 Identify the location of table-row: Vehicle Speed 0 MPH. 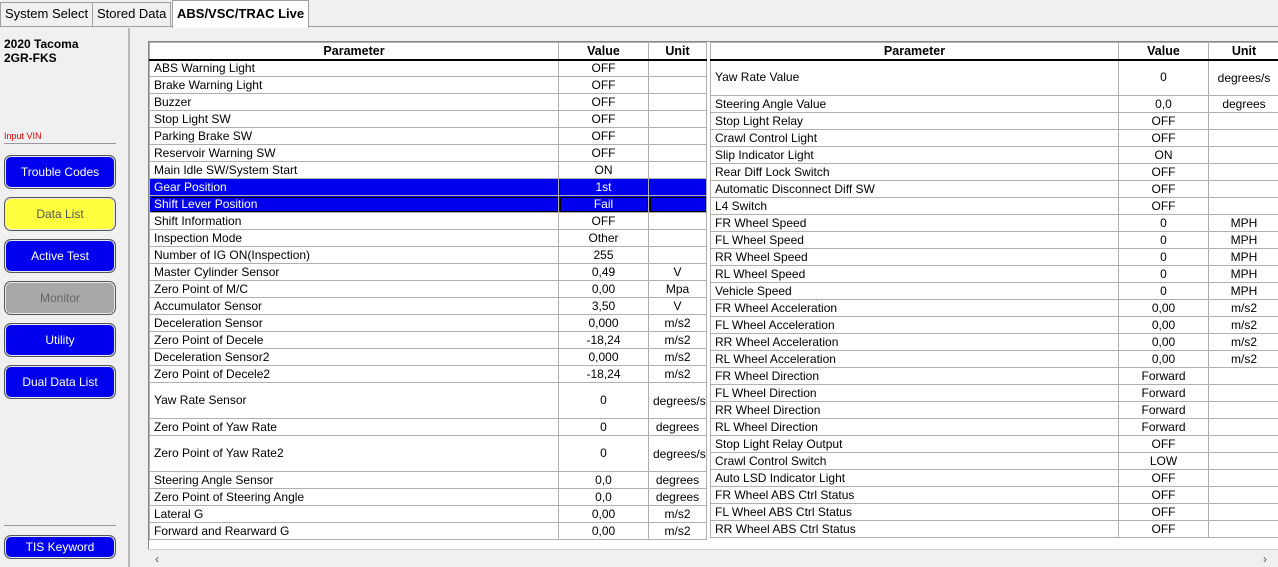
(994, 291).